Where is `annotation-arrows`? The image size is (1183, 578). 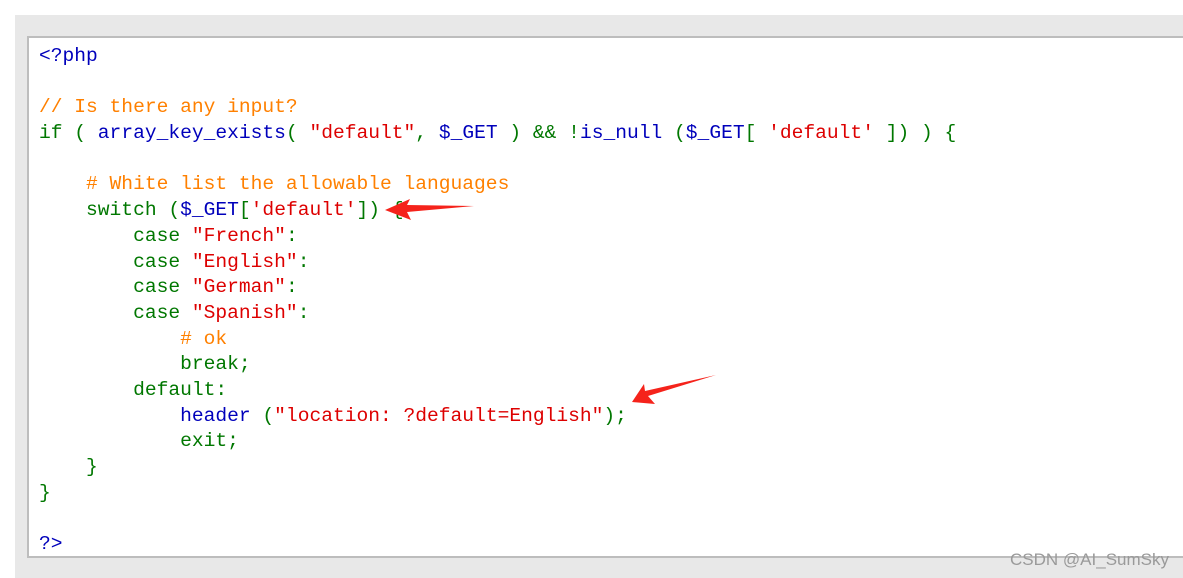 annotation-arrows is located at coordinates (550, 301).